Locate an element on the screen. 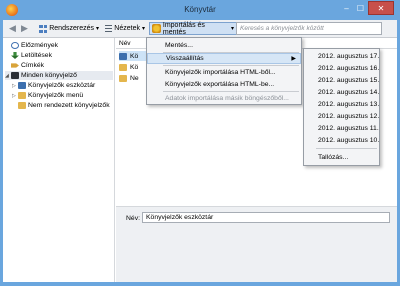  sidebar-item-unsorted: Nem rendezett könyvjelzők is located at coordinates (61, 105).